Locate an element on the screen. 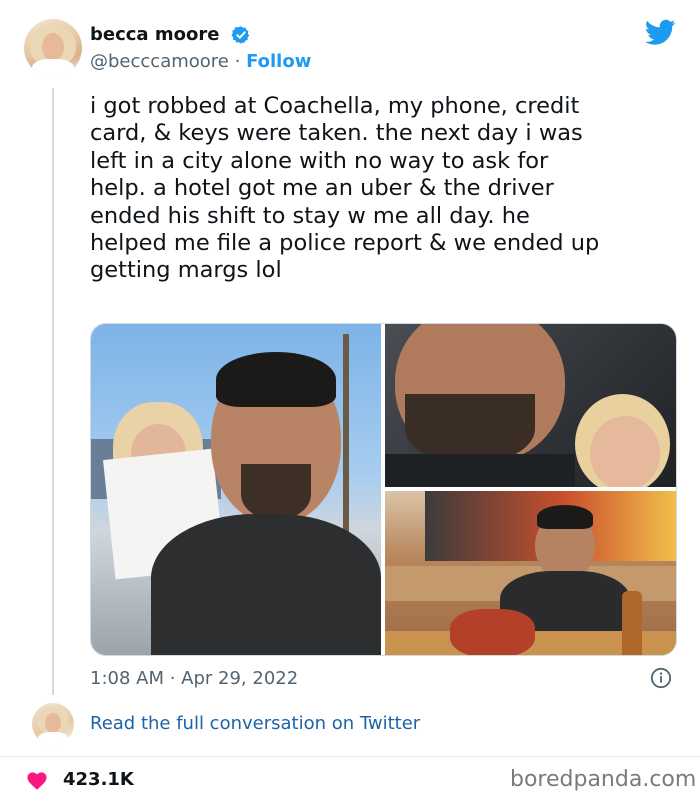 The width and height of the screenshot is (700, 809). info-icon is located at coordinates (661, 678).